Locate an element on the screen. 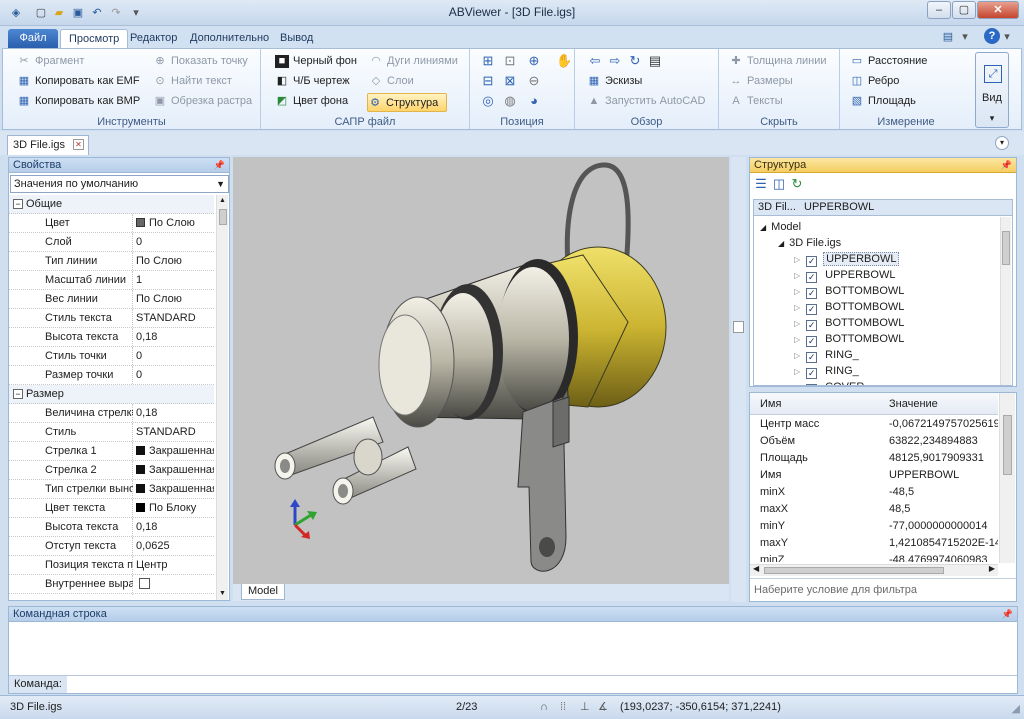  tree-item: ▷ ✓ UPPERBOWL is located at coordinates (847, 259).